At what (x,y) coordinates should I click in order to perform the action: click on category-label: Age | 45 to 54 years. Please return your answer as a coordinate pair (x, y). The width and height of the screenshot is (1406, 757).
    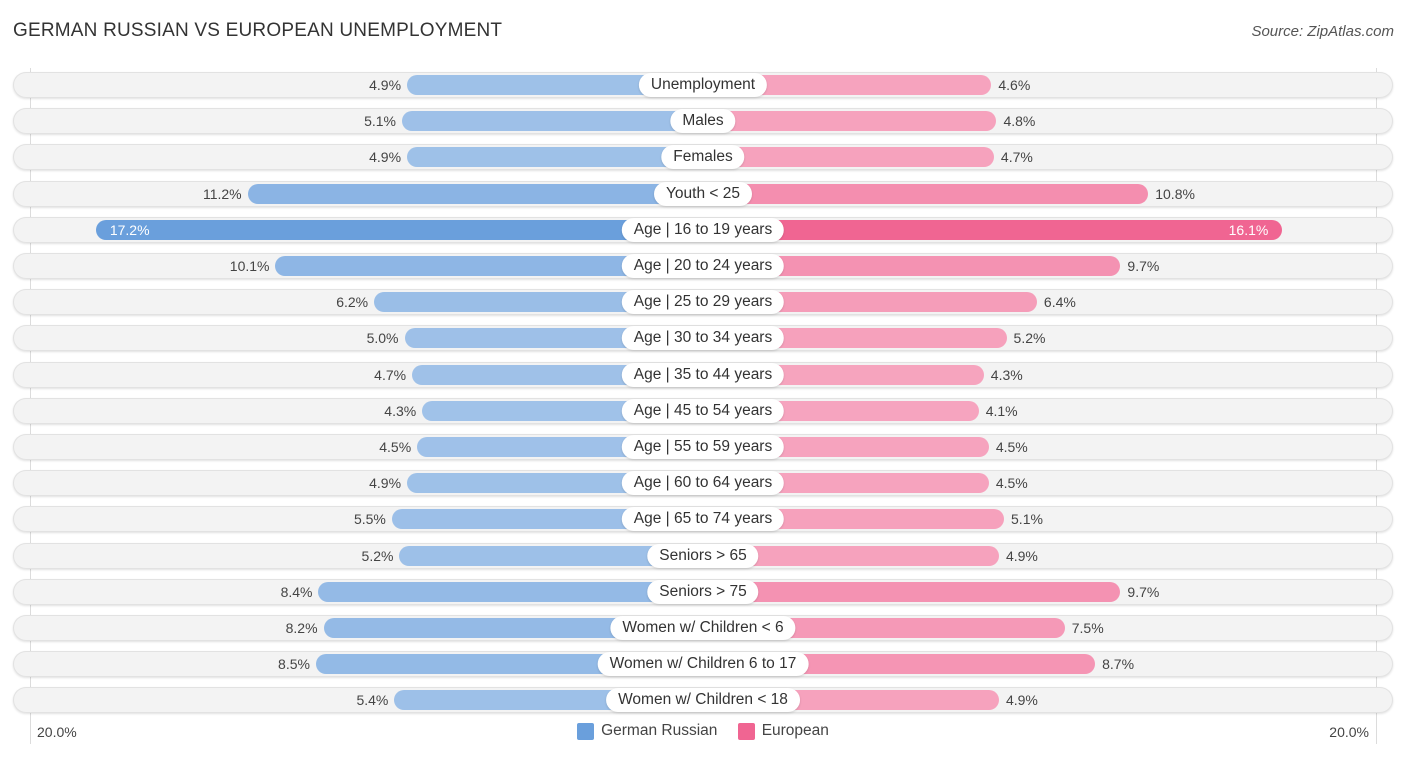
    Looking at the image, I should click on (703, 410).